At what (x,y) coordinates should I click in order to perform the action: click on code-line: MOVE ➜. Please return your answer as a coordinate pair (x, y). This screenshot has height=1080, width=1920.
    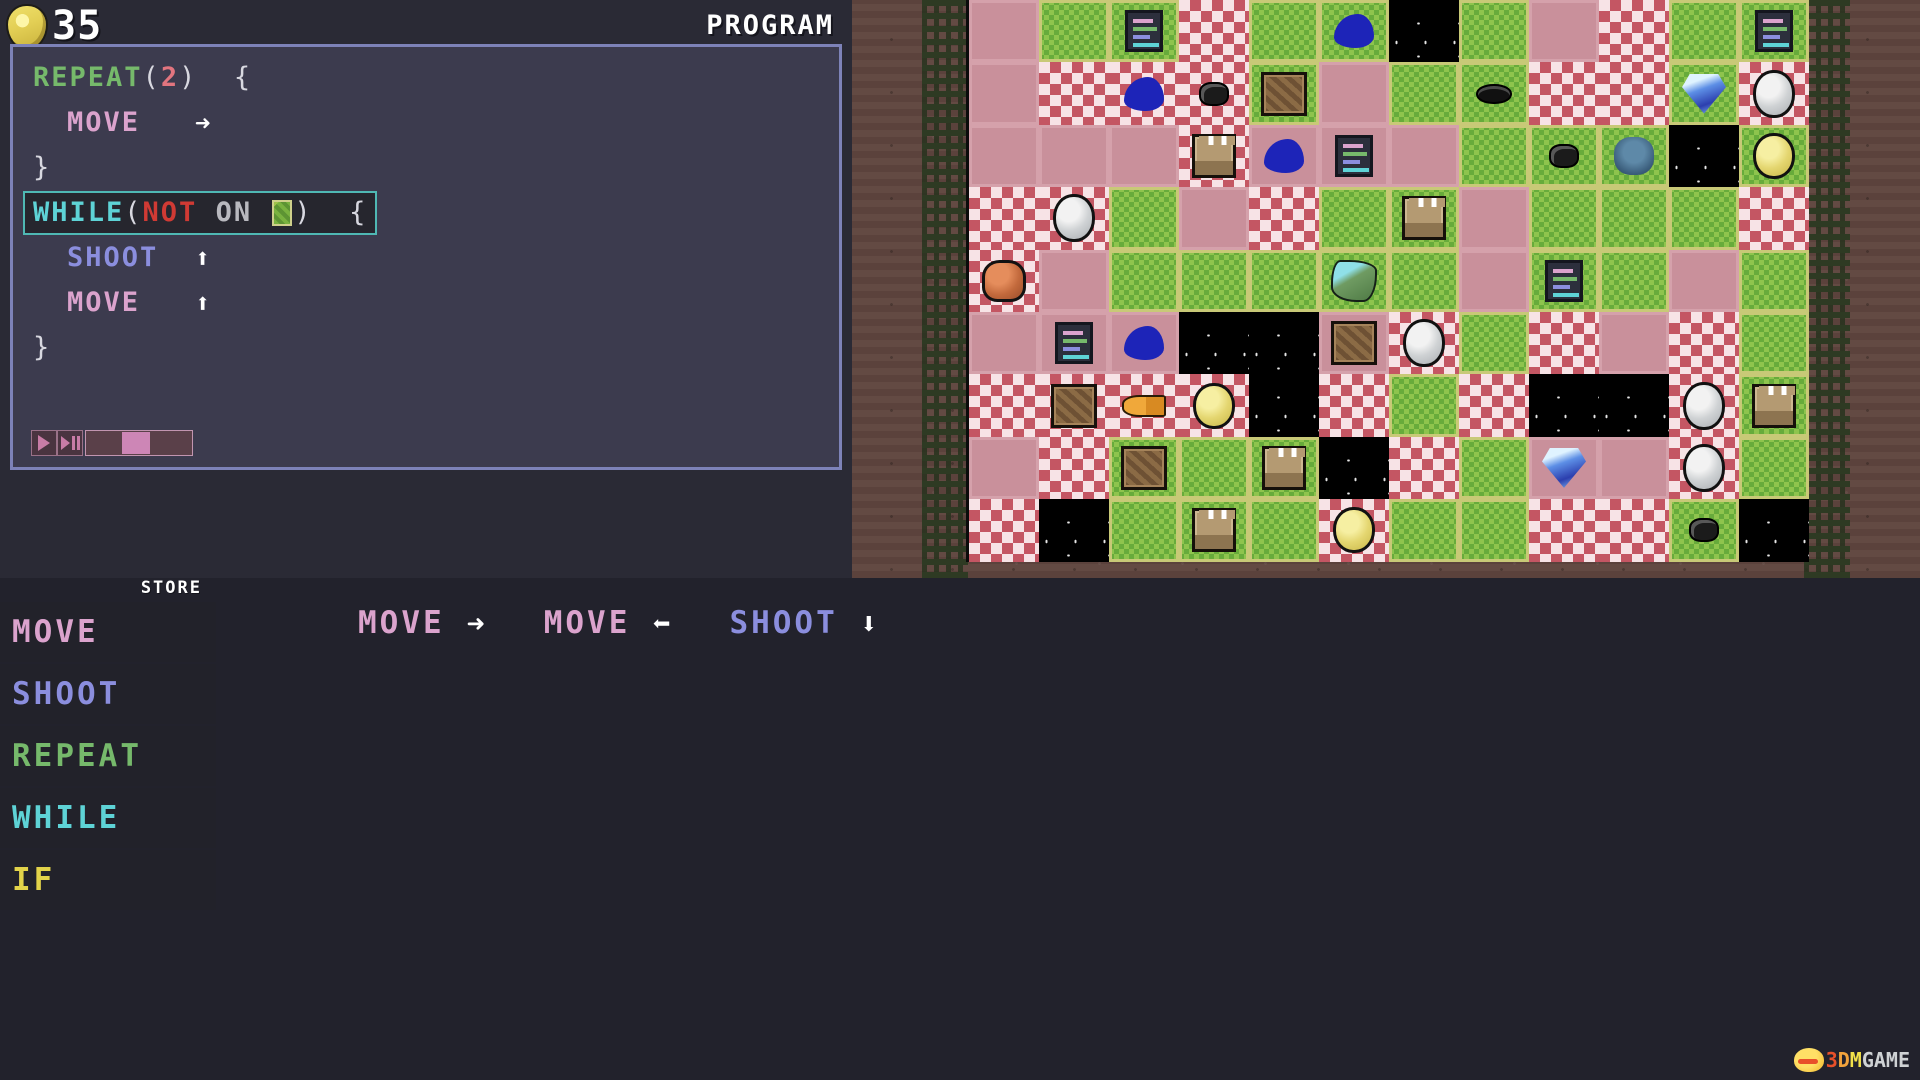
    Looking at the image, I should click on (426, 122).